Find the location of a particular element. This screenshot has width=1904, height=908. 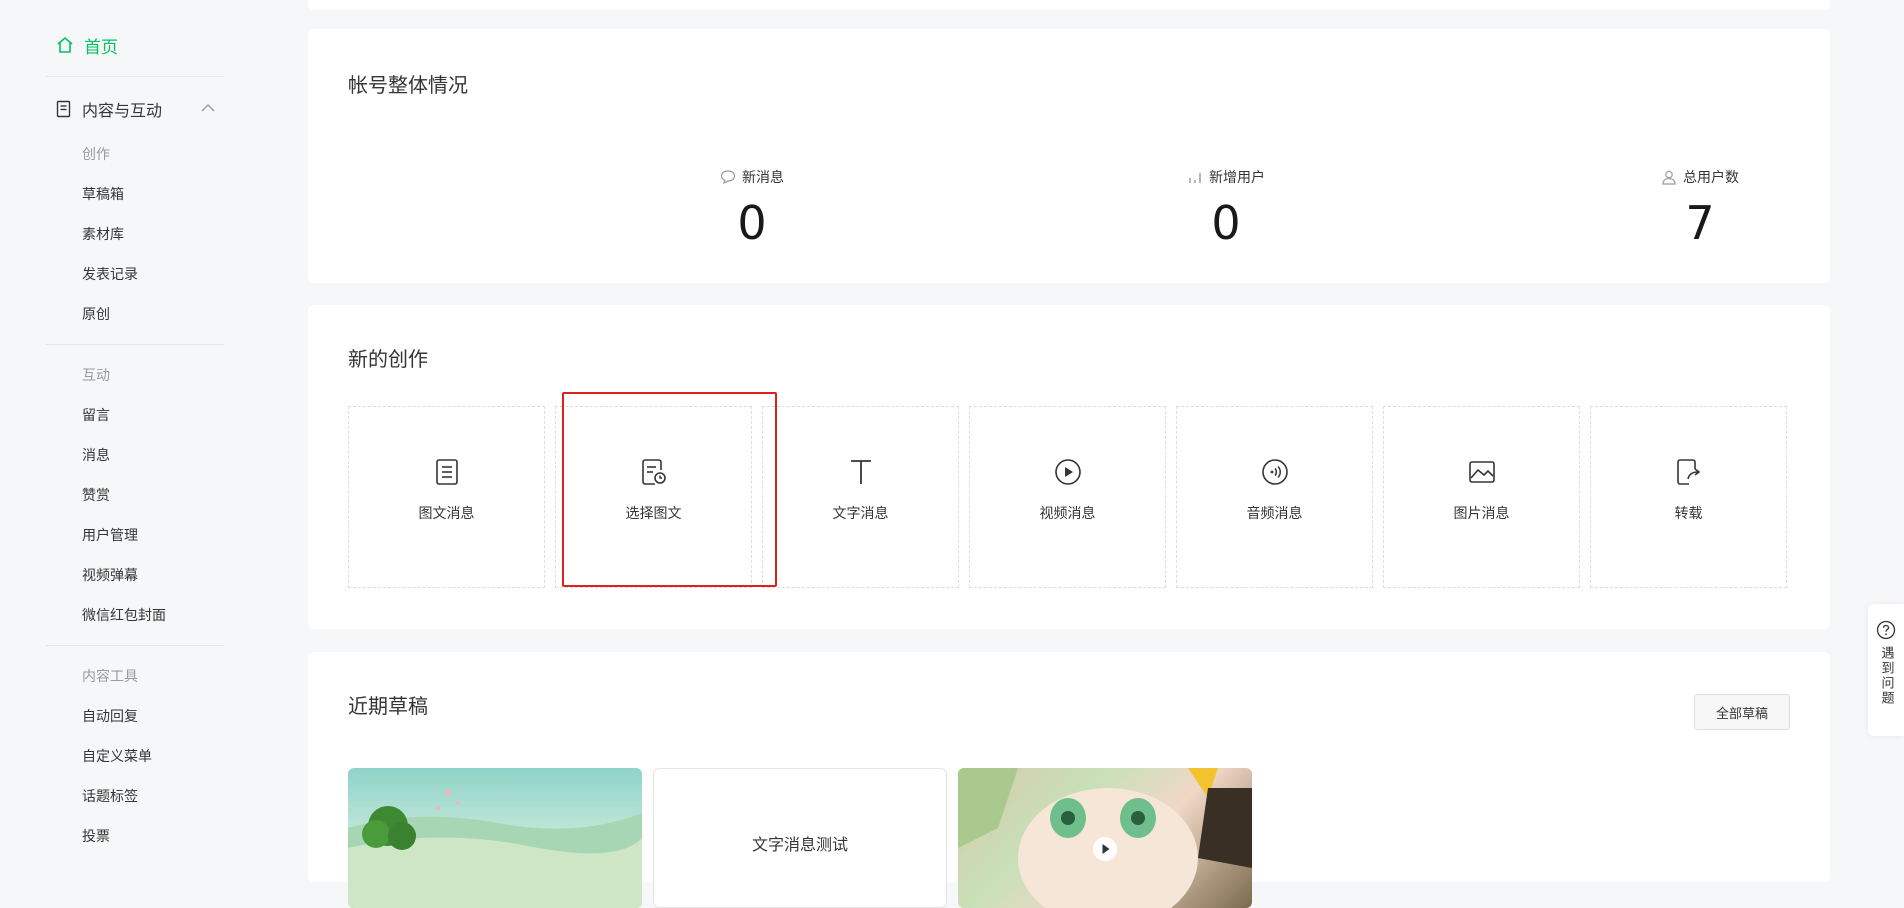

overview-title: 帐号整体情况 is located at coordinates (408, 85).